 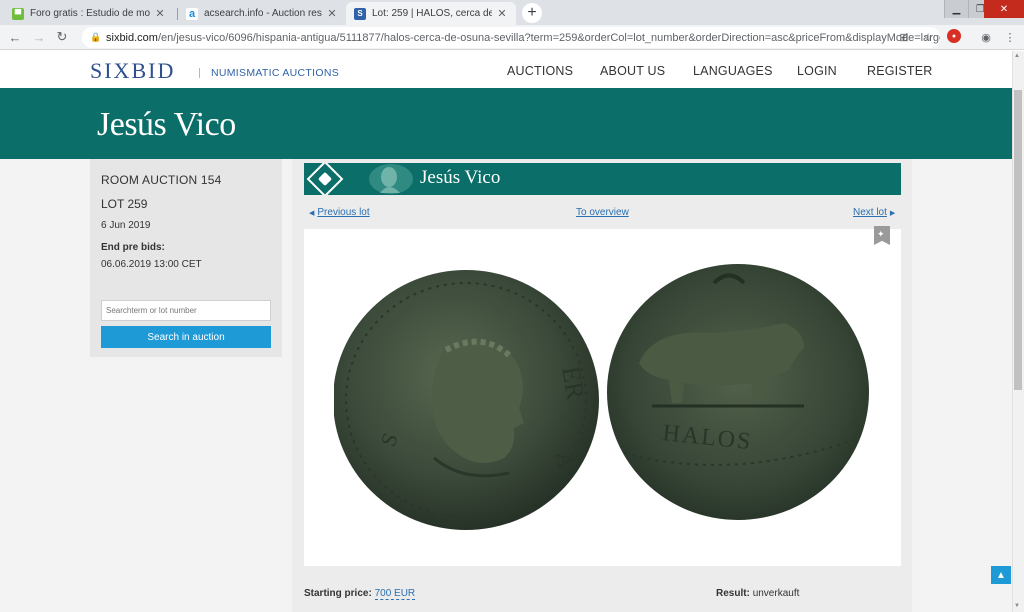 I want to click on lock-icon: 🔒, so click(x=96, y=37).